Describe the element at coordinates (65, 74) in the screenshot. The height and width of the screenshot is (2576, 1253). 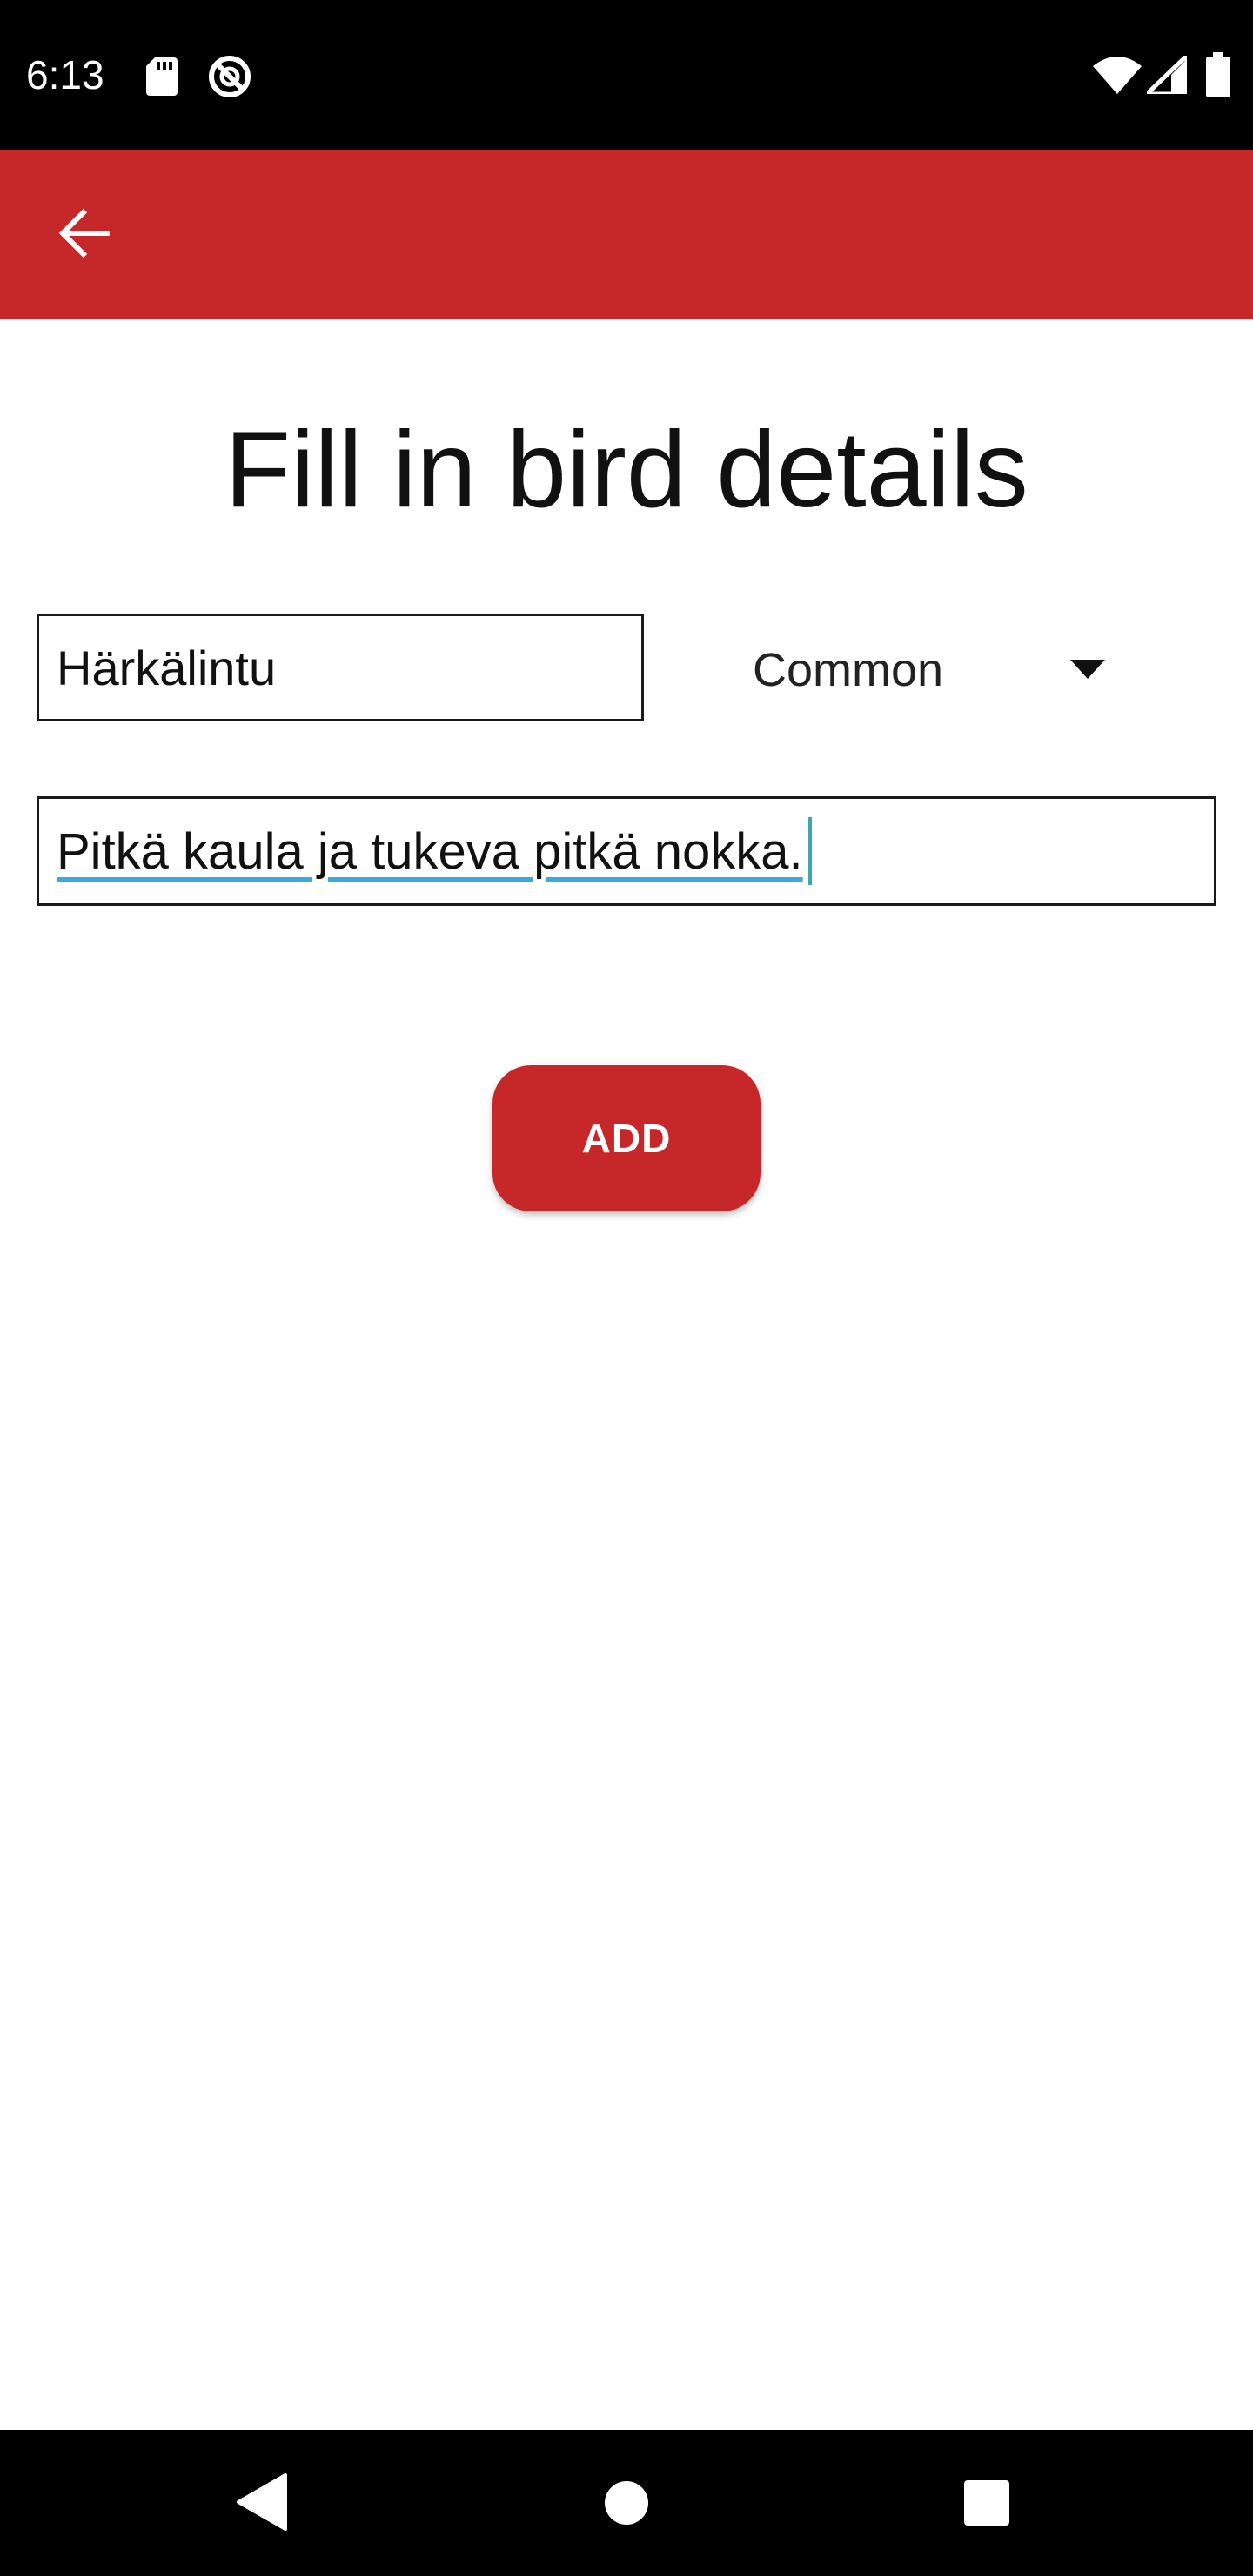
I see `status-time: 6:13` at that location.